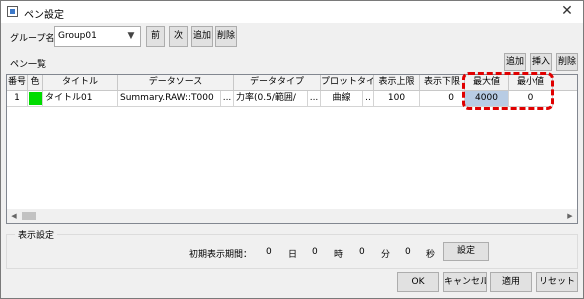 The image size is (584, 299). What do you see at coordinates (12, 11) in the screenshot?
I see `window-app-icon` at bounding box center [12, 11].